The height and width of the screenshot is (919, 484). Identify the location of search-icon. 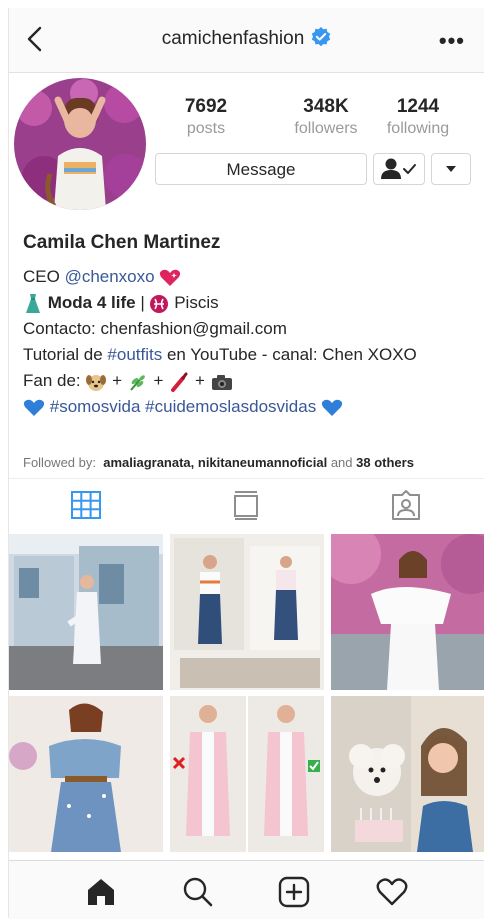
(198, 892).